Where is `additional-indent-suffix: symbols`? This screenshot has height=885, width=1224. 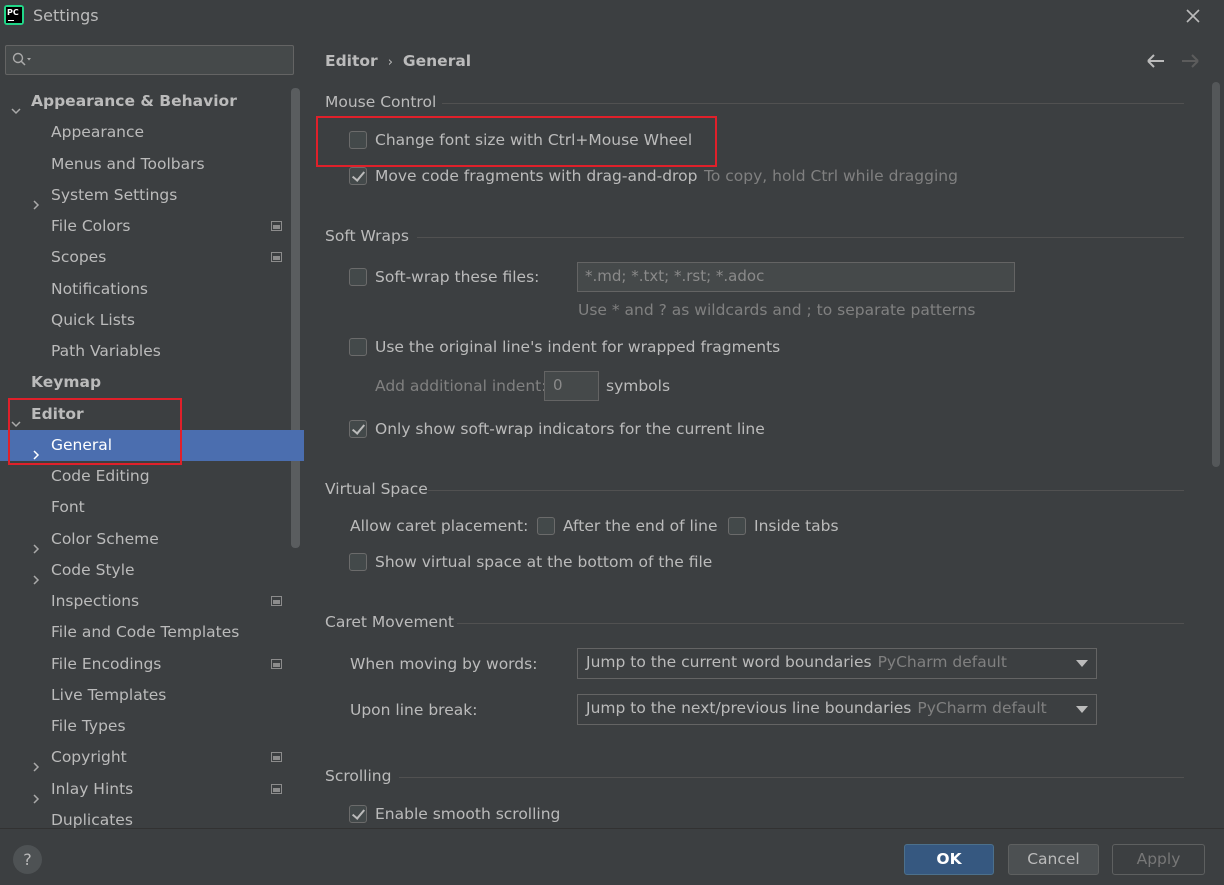 additional-indent-suffix: symbols is located at coordinates (638, 386).